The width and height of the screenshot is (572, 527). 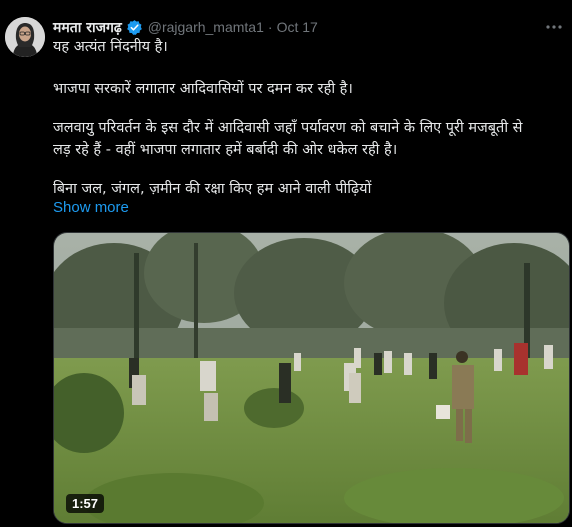 I want to click on verified-badge-icon, so click(x=134, y=27).